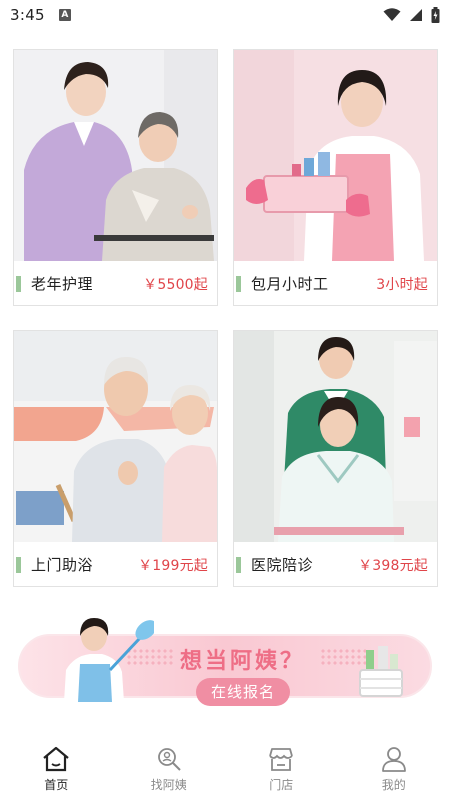 This screenshot has width=450, height=800. Describe the element at coordinates (243, 692) in the screenshot. I see `signup-online-button: 在线报名` at that location.